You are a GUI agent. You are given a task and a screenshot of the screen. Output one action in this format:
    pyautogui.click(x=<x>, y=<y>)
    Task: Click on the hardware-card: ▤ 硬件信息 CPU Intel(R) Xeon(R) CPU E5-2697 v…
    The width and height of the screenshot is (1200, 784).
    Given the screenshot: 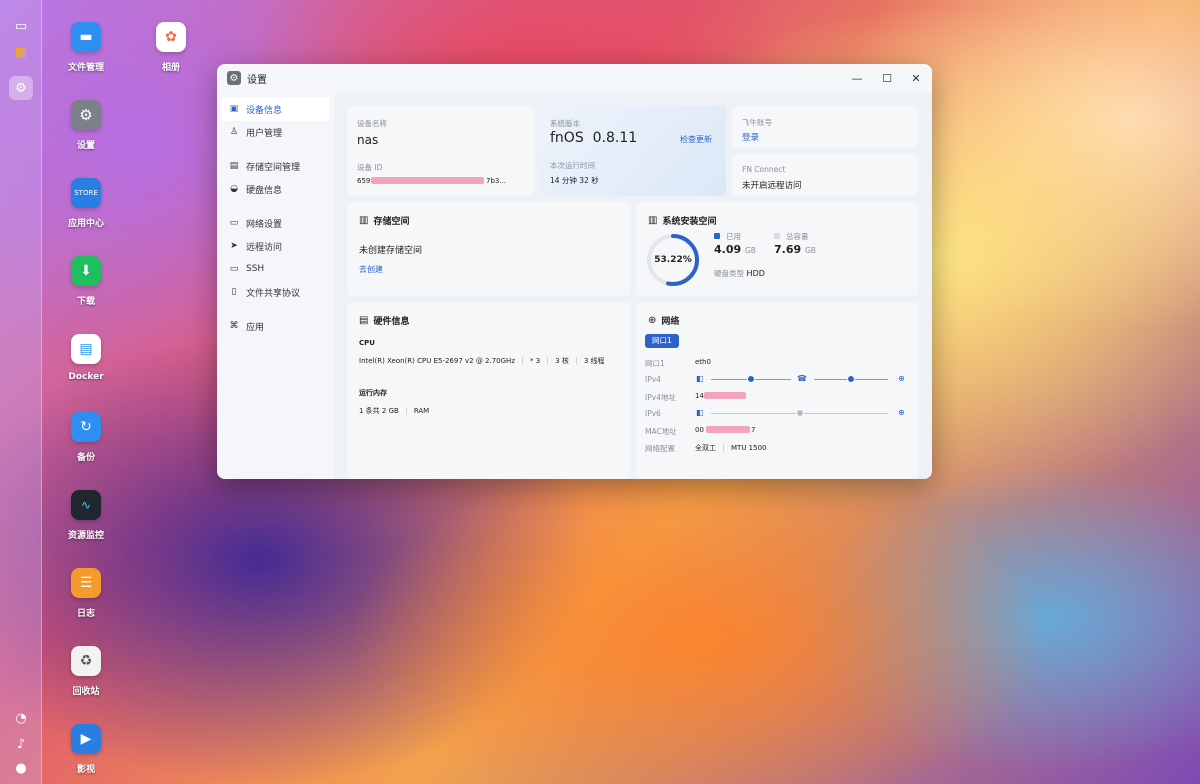 What is the action you would take?
    pyautogui.click(x=488, y=390)
    